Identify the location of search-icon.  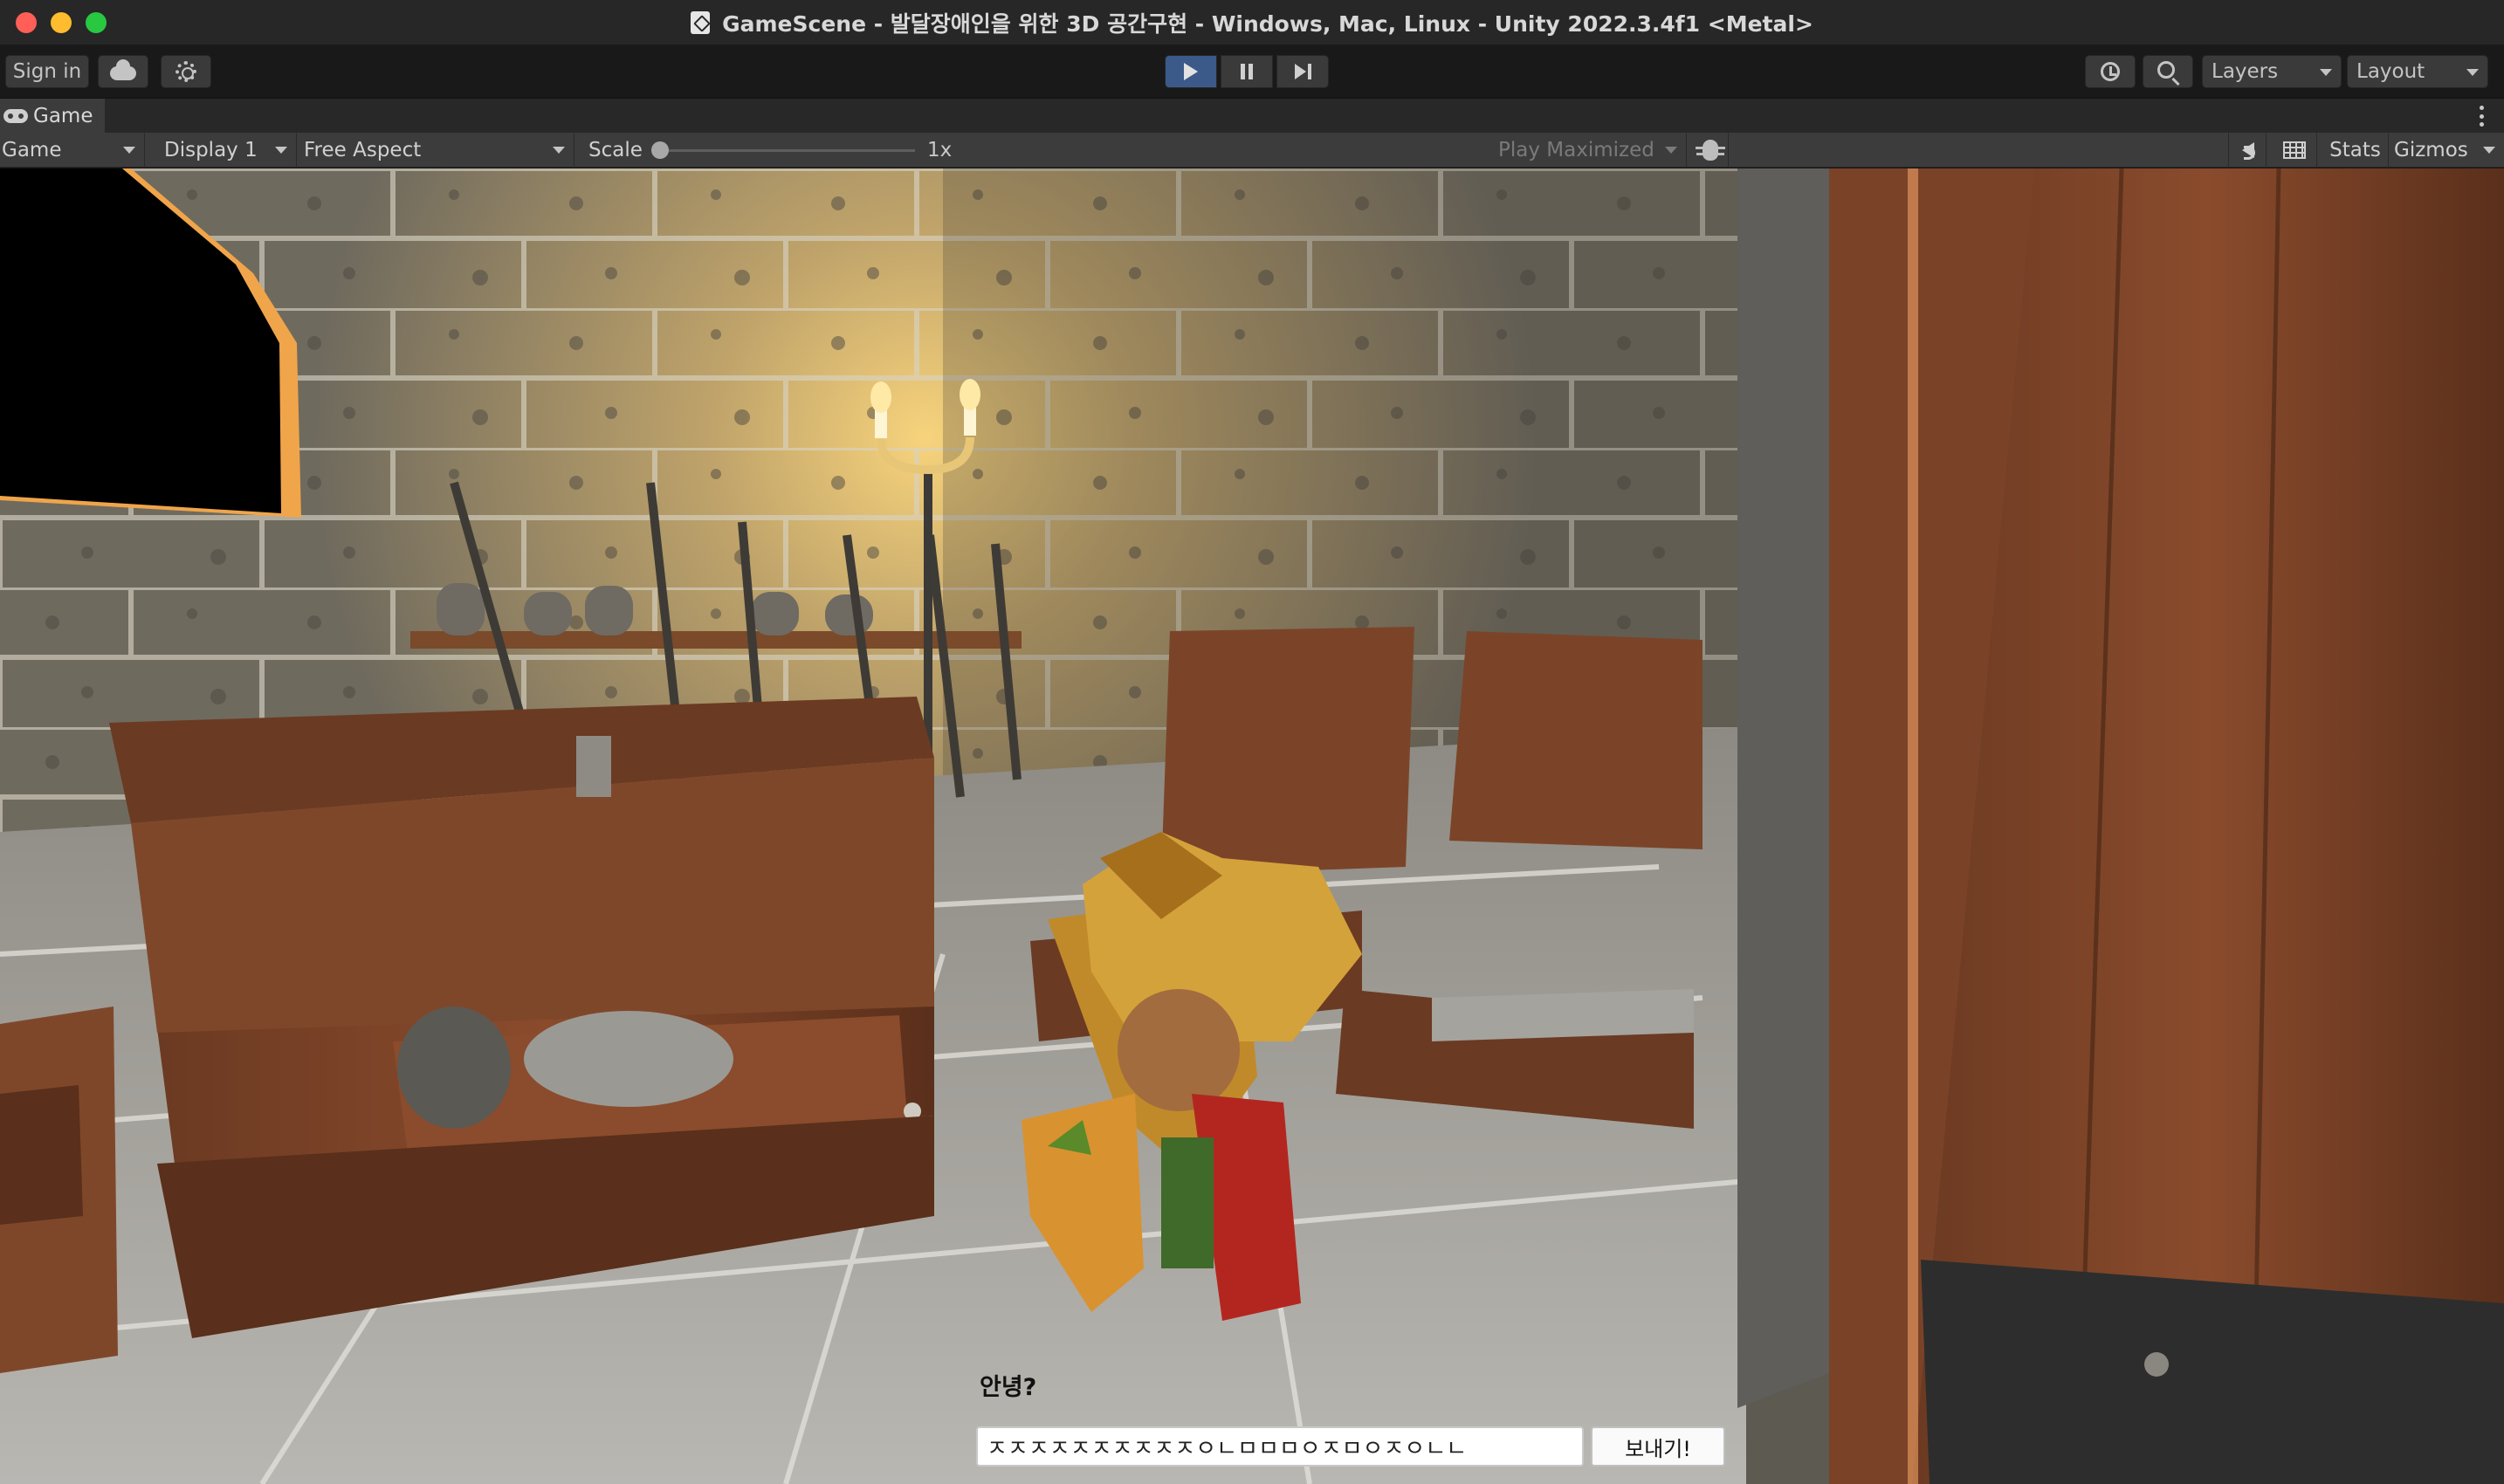
(2166, 70).